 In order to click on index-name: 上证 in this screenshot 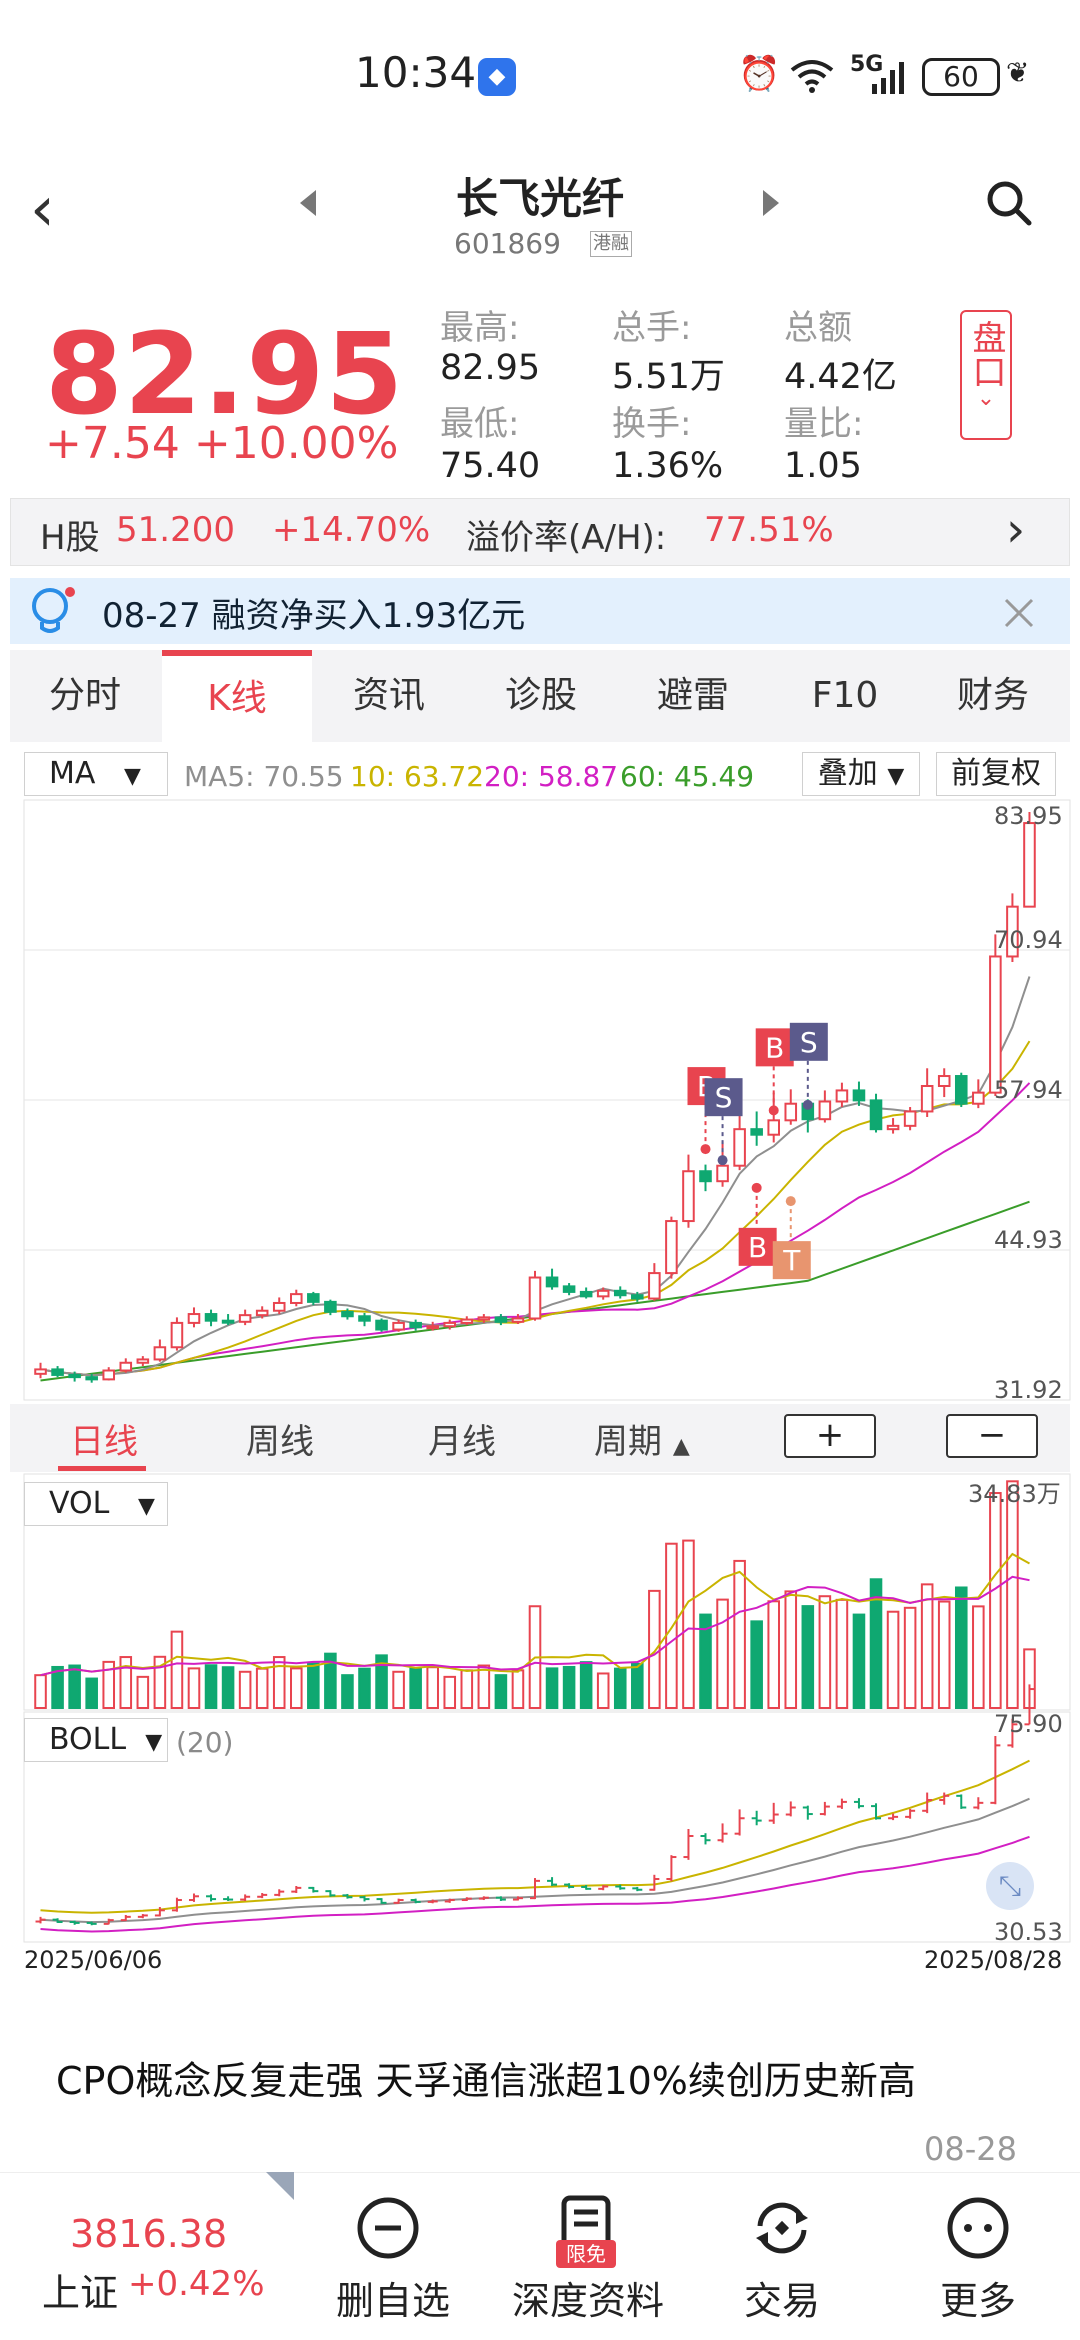, I will do `click(80, 2293)`.